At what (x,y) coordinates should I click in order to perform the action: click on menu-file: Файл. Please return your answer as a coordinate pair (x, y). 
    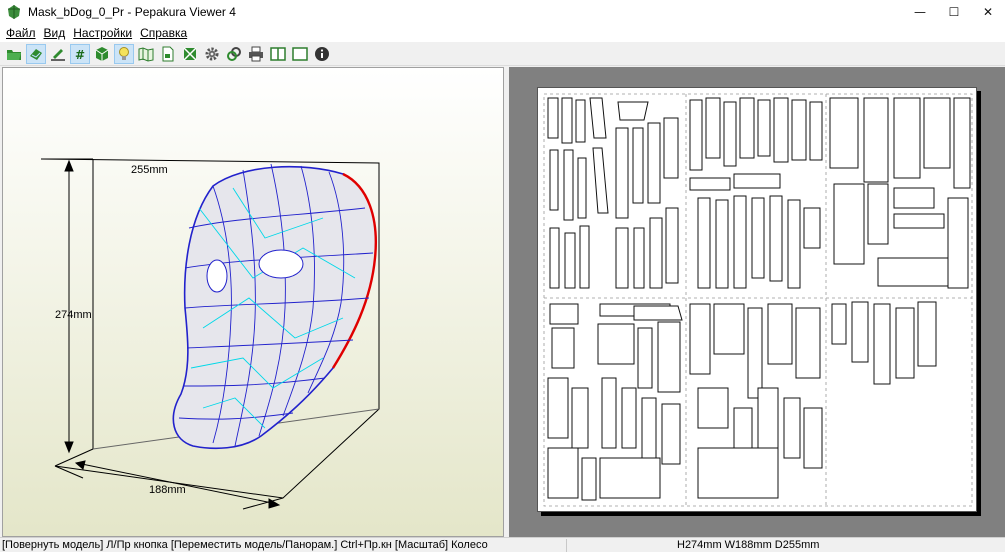
    Looking at the image, I should click on (21, 33).